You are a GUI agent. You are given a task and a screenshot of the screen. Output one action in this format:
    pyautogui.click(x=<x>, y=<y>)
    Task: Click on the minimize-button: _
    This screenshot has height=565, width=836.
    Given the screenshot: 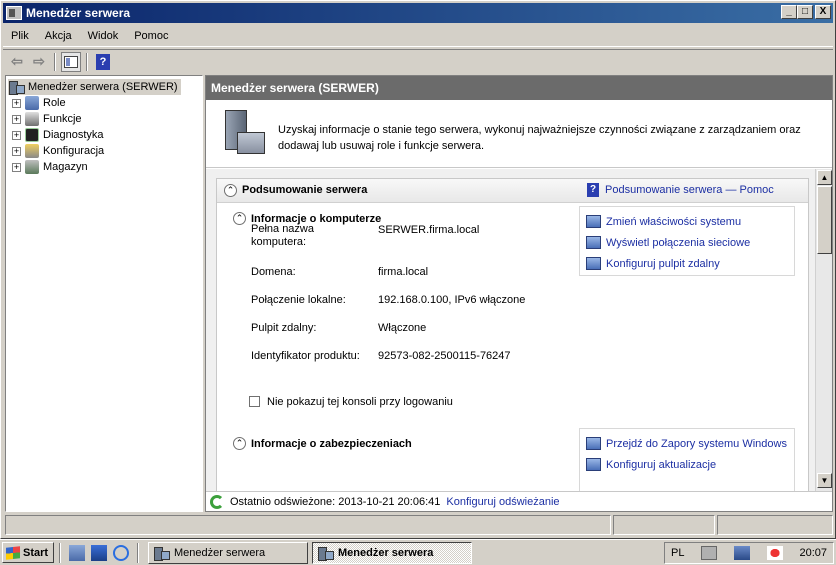 What is the action you would take?
    pyautogui.click(x=789, y=12)
    